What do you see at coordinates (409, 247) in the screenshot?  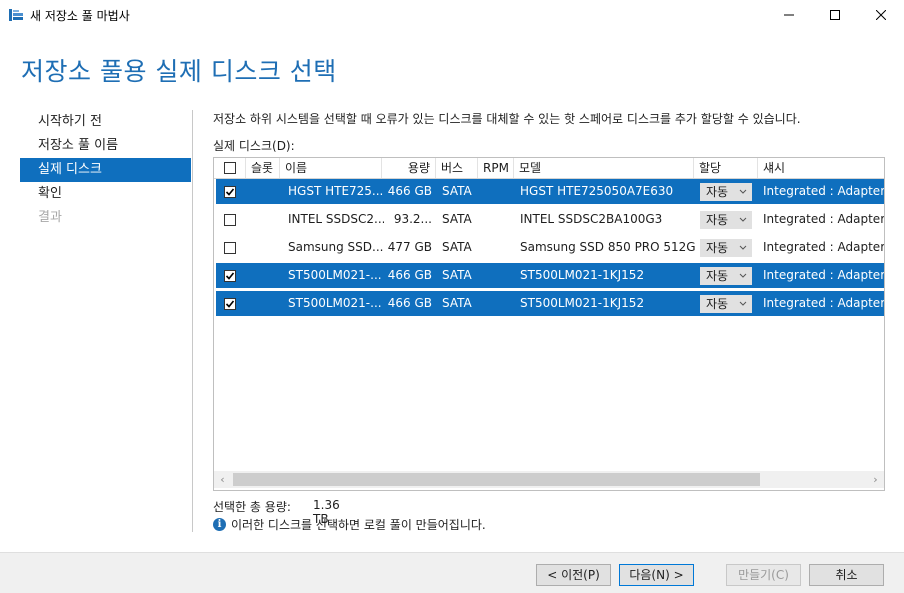 I see `cell-capacity: 477 GB` at bounding box center [409, 247].